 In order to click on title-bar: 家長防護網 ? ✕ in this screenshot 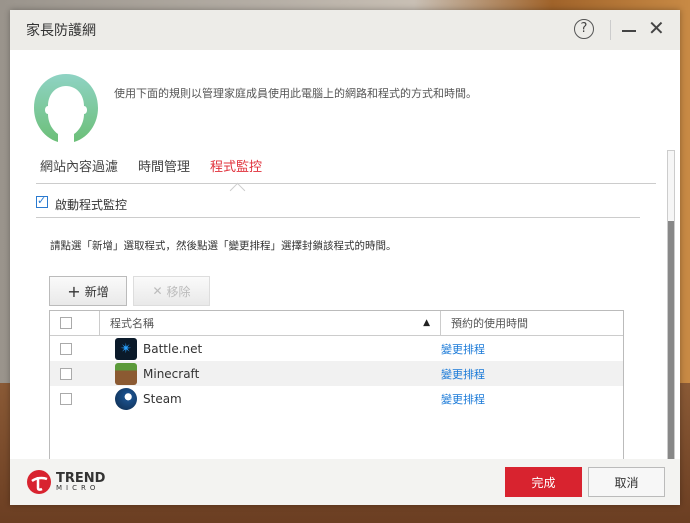, I will do `click(345, 30)`.